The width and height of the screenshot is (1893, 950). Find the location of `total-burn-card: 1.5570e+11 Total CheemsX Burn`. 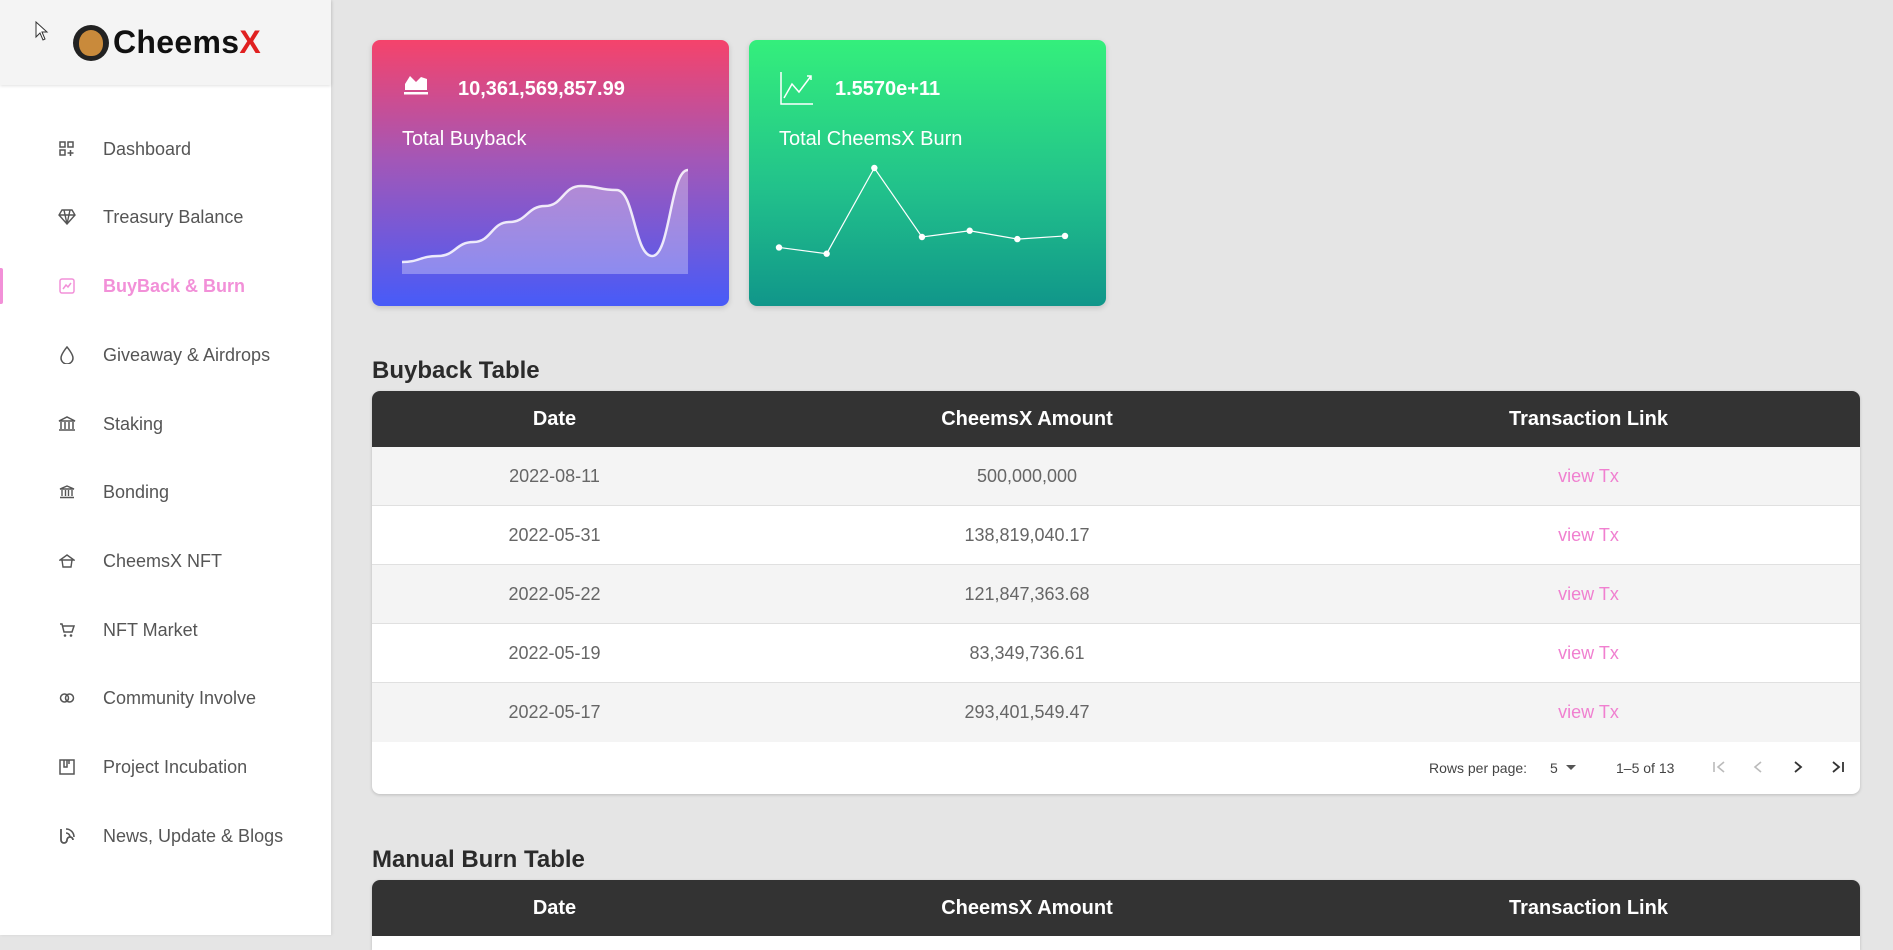

total-burn-card: 1.5570e+11 Total CheemsX Burn is located at coordinates (927, 173).